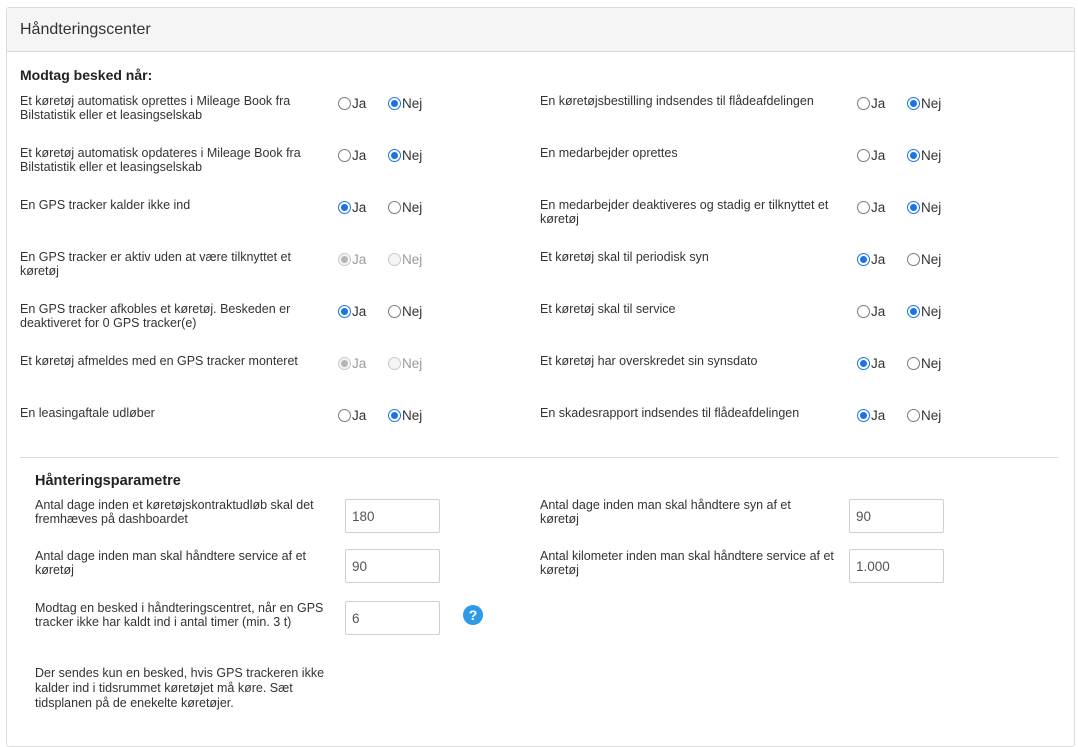  Describe the element at coordinates (931, 259) in the screenshot. I see `notify-right-3-no-label: Nej` at that location.